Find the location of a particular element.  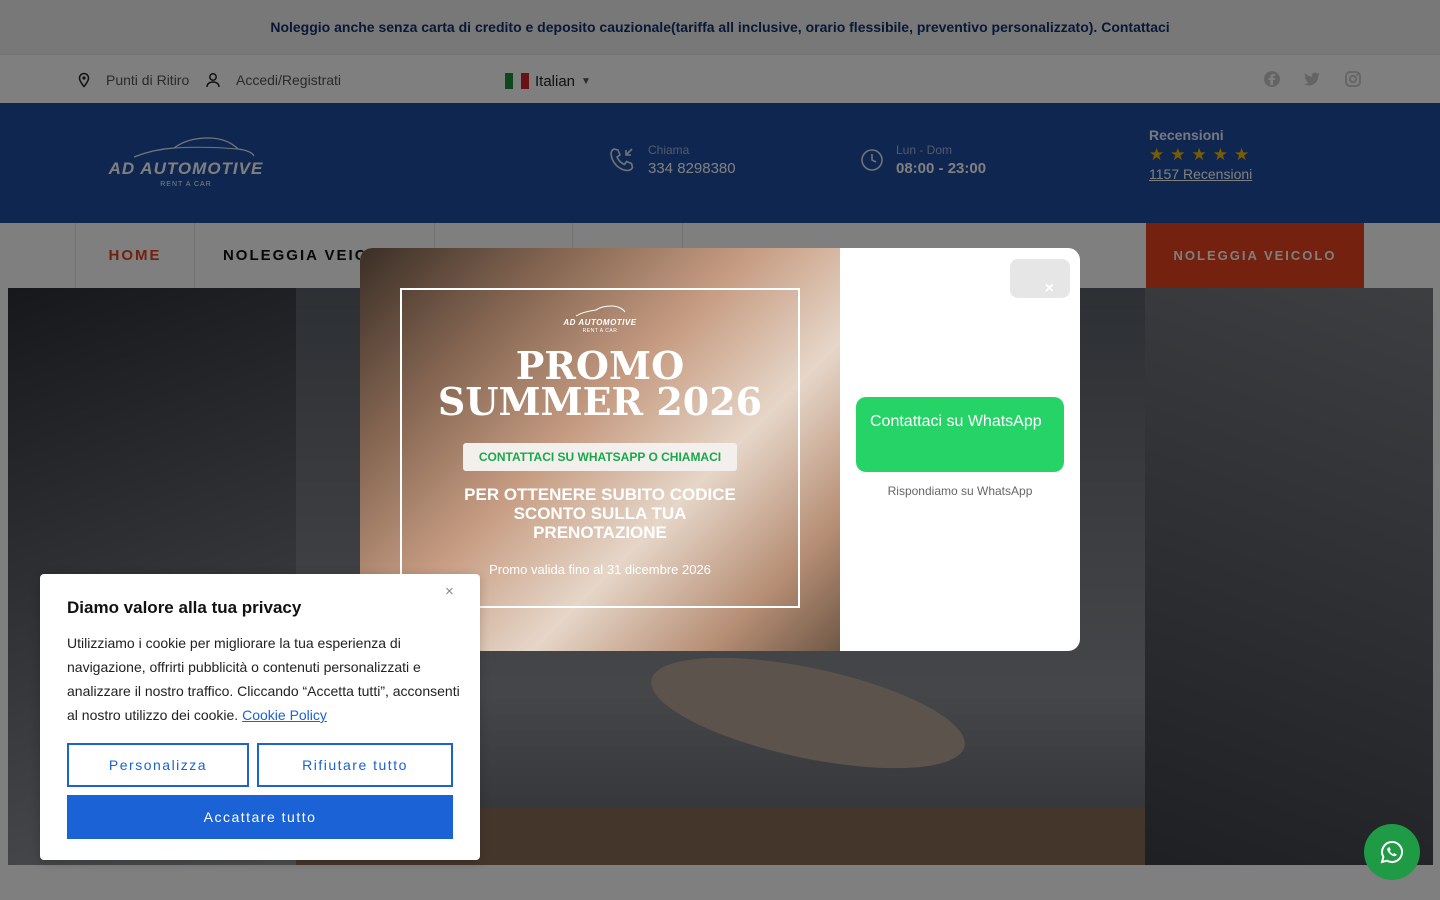

whatsapp-float-button is located at coordinates (1392, 852).